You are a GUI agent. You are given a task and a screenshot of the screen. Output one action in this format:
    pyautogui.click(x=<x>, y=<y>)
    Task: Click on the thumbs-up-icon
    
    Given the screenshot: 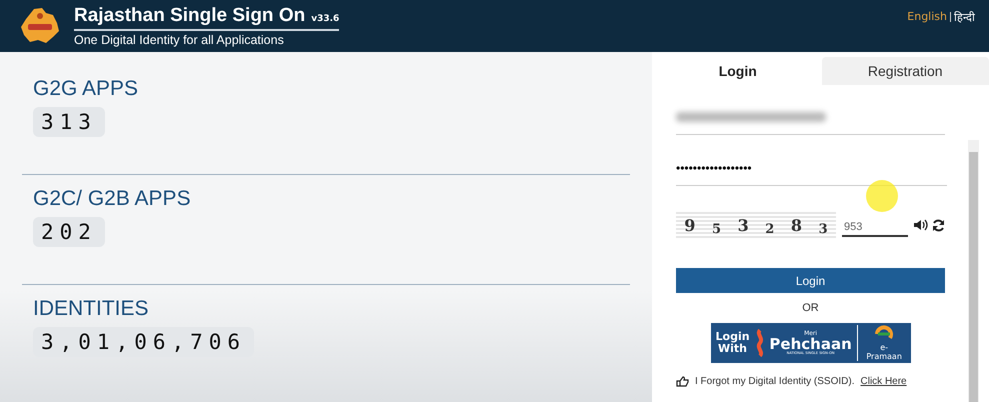 What is the action you would take?
    pyautogui.click(x=682, y=381)
    